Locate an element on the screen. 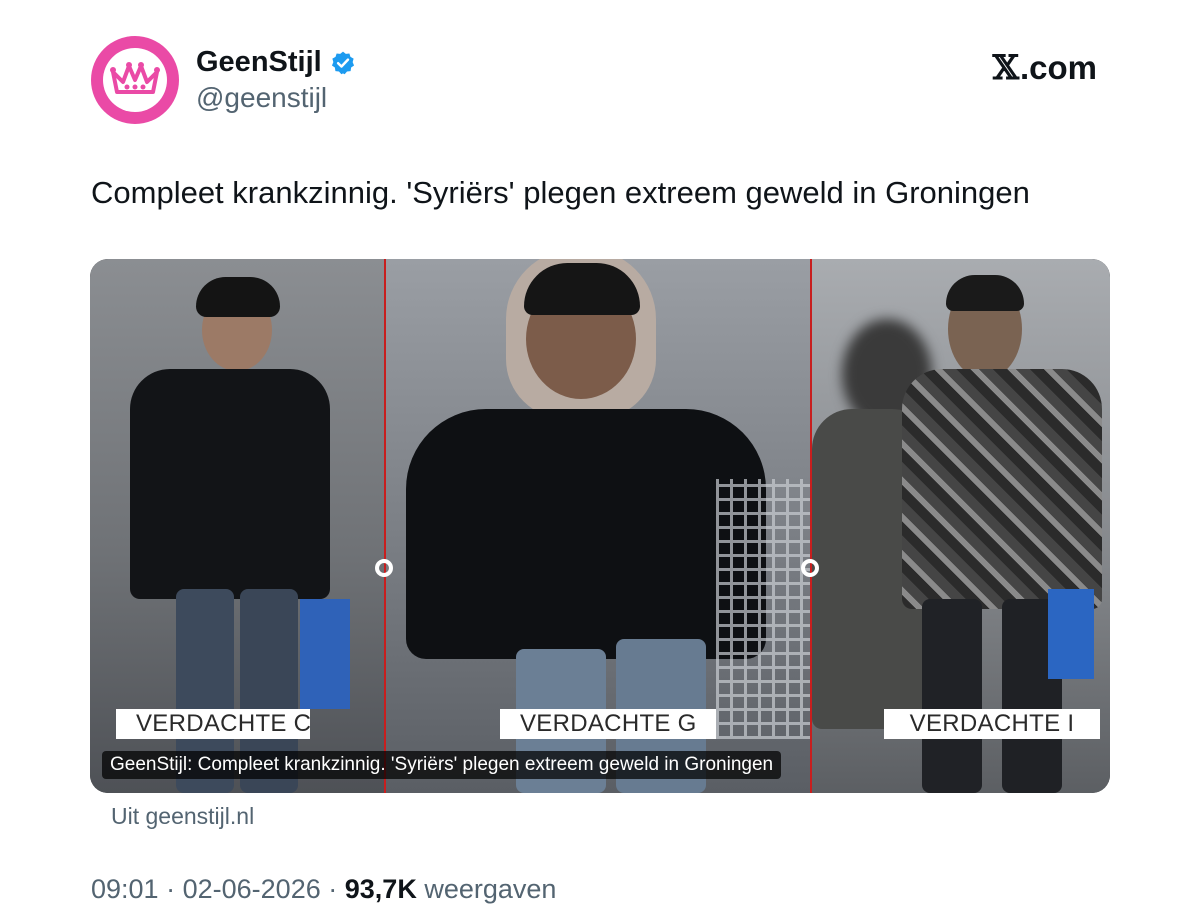 The height and width of the screenshot is (924, 1200). tweet-time: 09:01 is located at coordinates (125, 889).